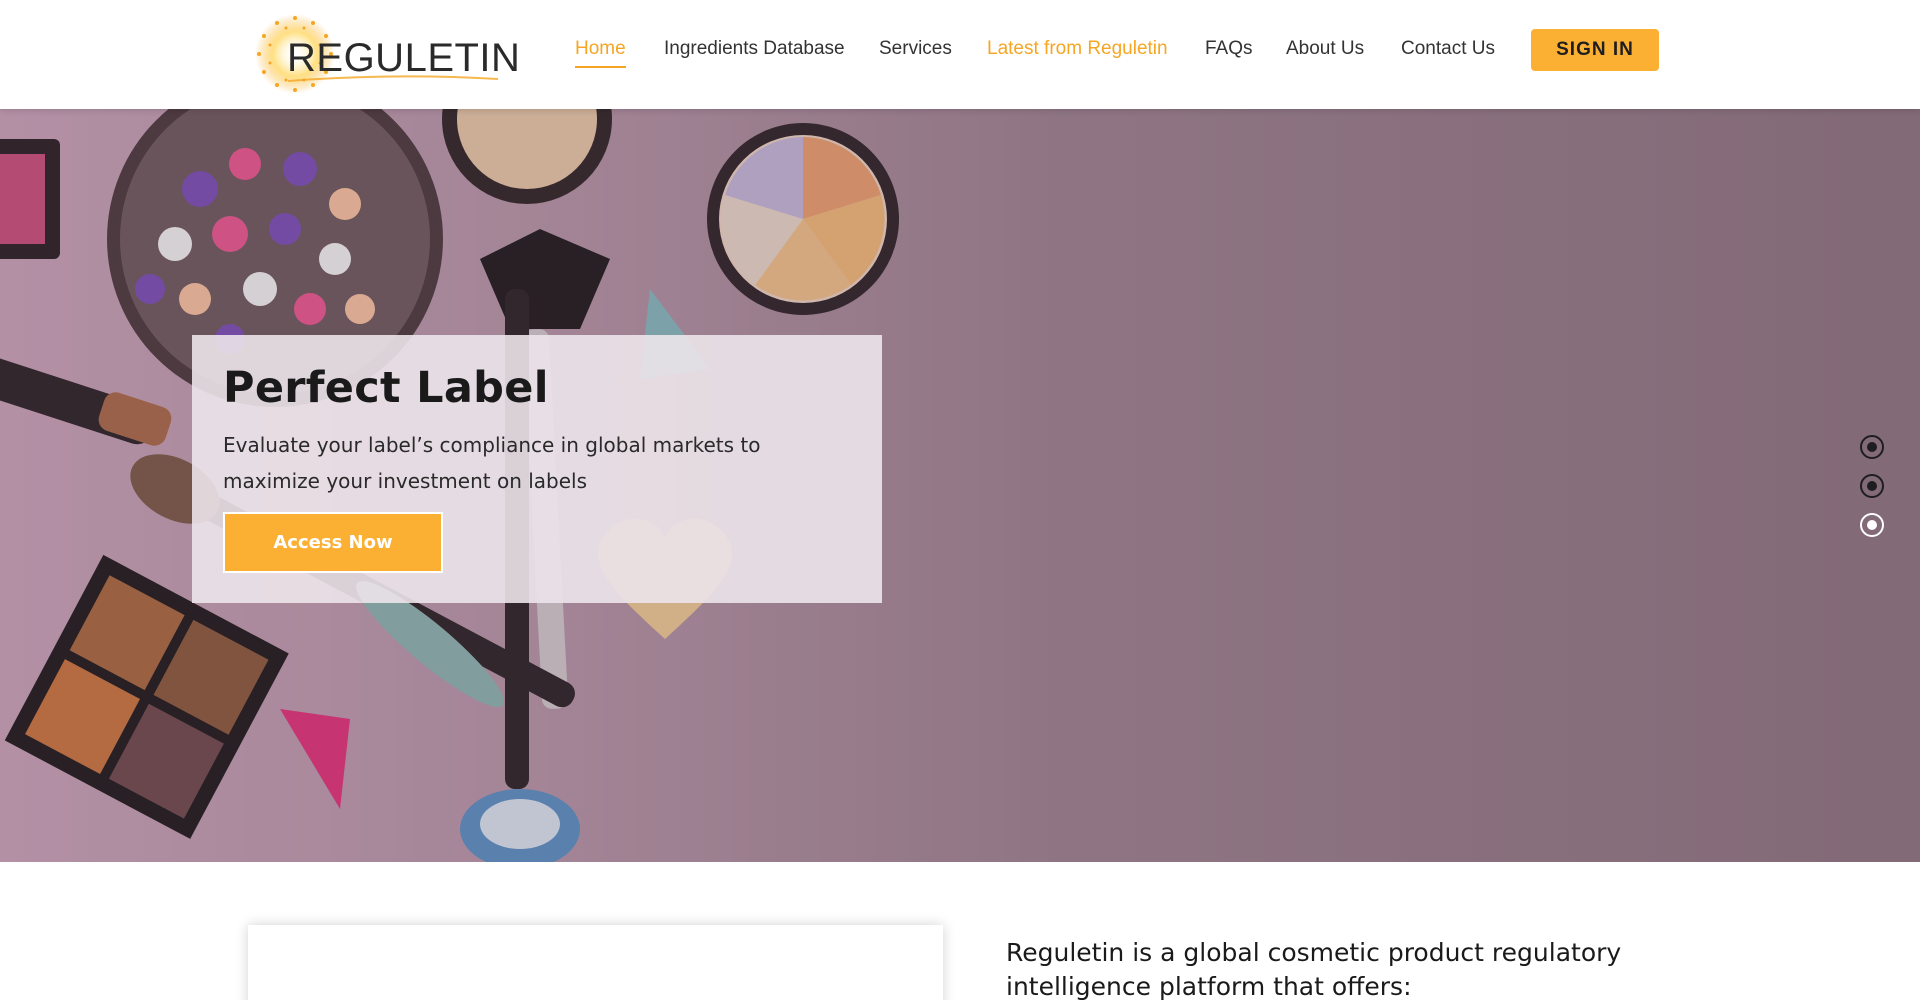 Image resolution: width=1920 pixels, height=1000 pixels. I want to click on nav-faqs: FAQs, so click(1229, 49).